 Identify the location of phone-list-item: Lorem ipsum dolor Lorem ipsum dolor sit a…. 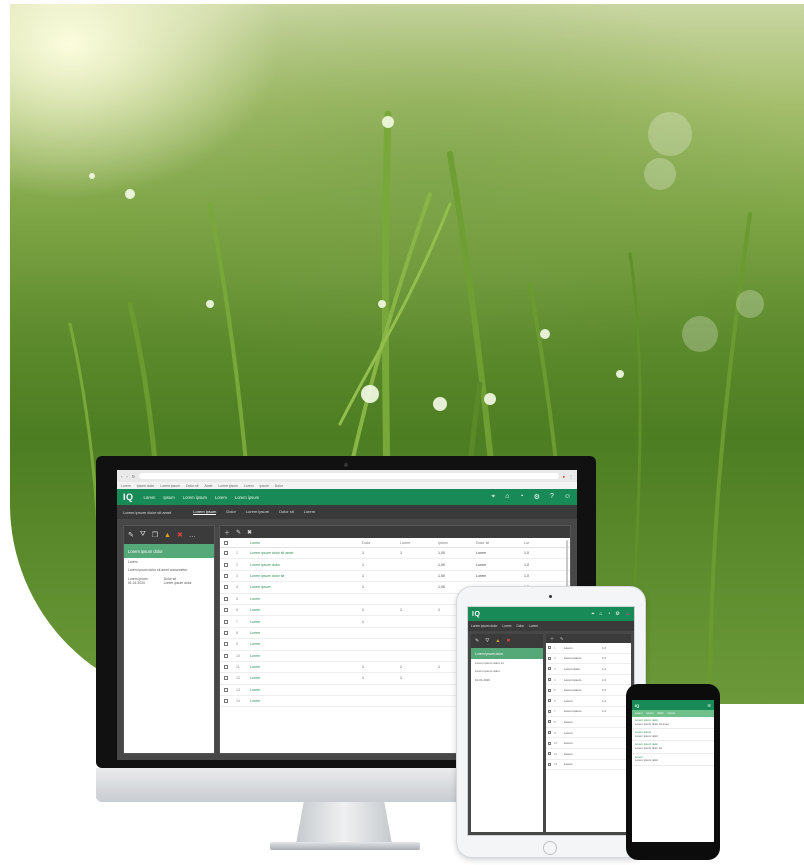
(673, 723).